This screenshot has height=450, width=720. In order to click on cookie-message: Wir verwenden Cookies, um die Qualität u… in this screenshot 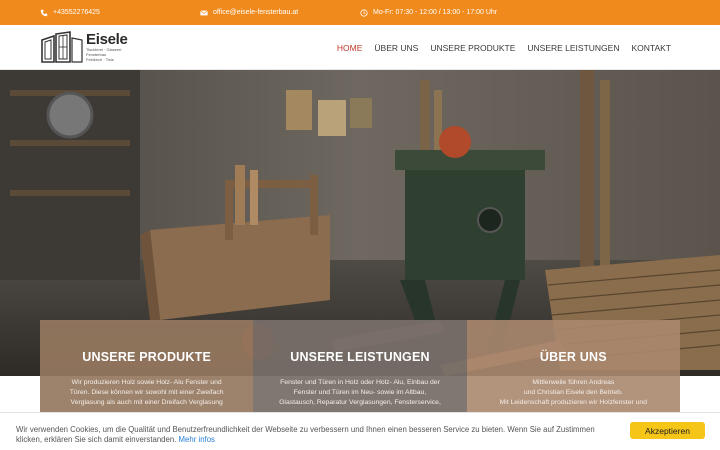, I will do `click(305, 434)`.